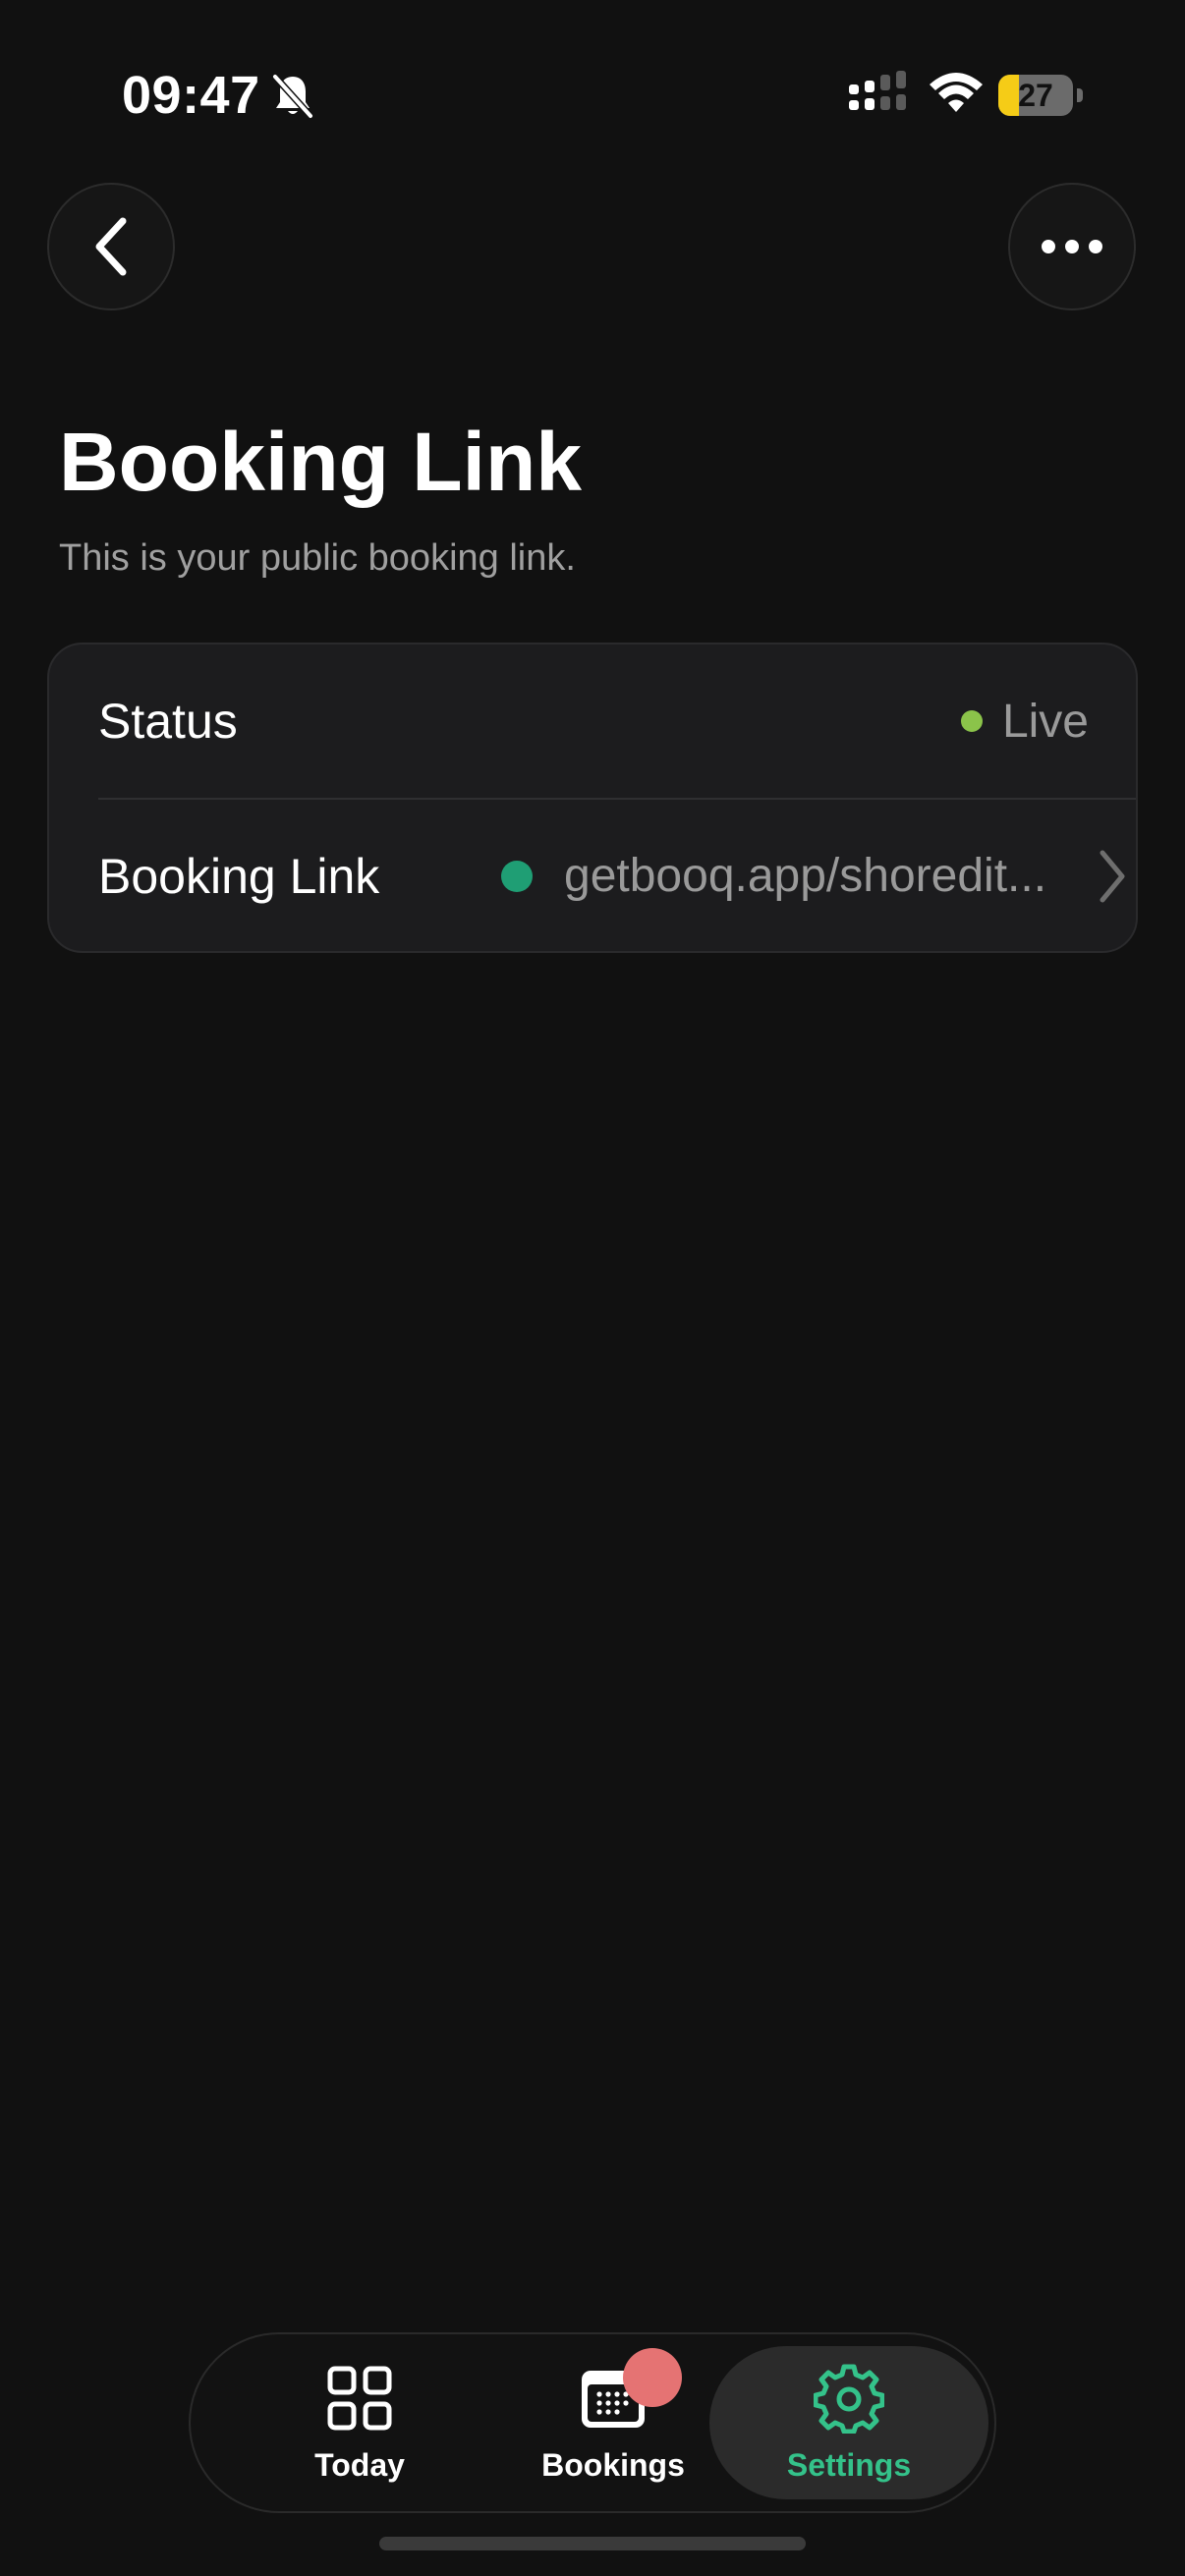  What do you see at coordinates (168, 721) in the screenshot?
I see `status-label: Status` at bounding box center [168, 721].